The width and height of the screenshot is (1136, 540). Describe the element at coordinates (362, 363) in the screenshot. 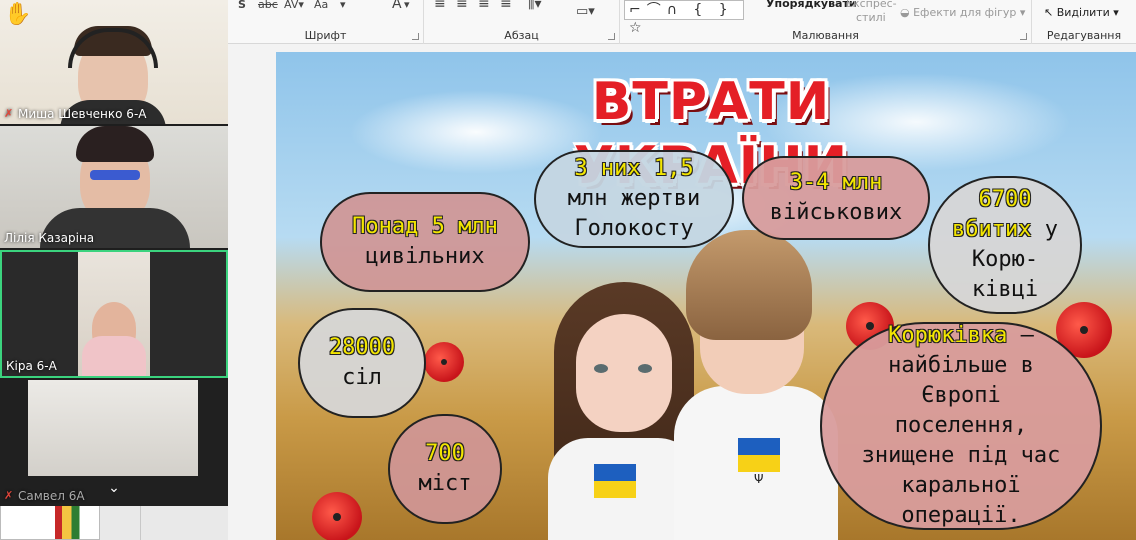

I see `fact-bubble-villages: 28000 сіл` at that location.